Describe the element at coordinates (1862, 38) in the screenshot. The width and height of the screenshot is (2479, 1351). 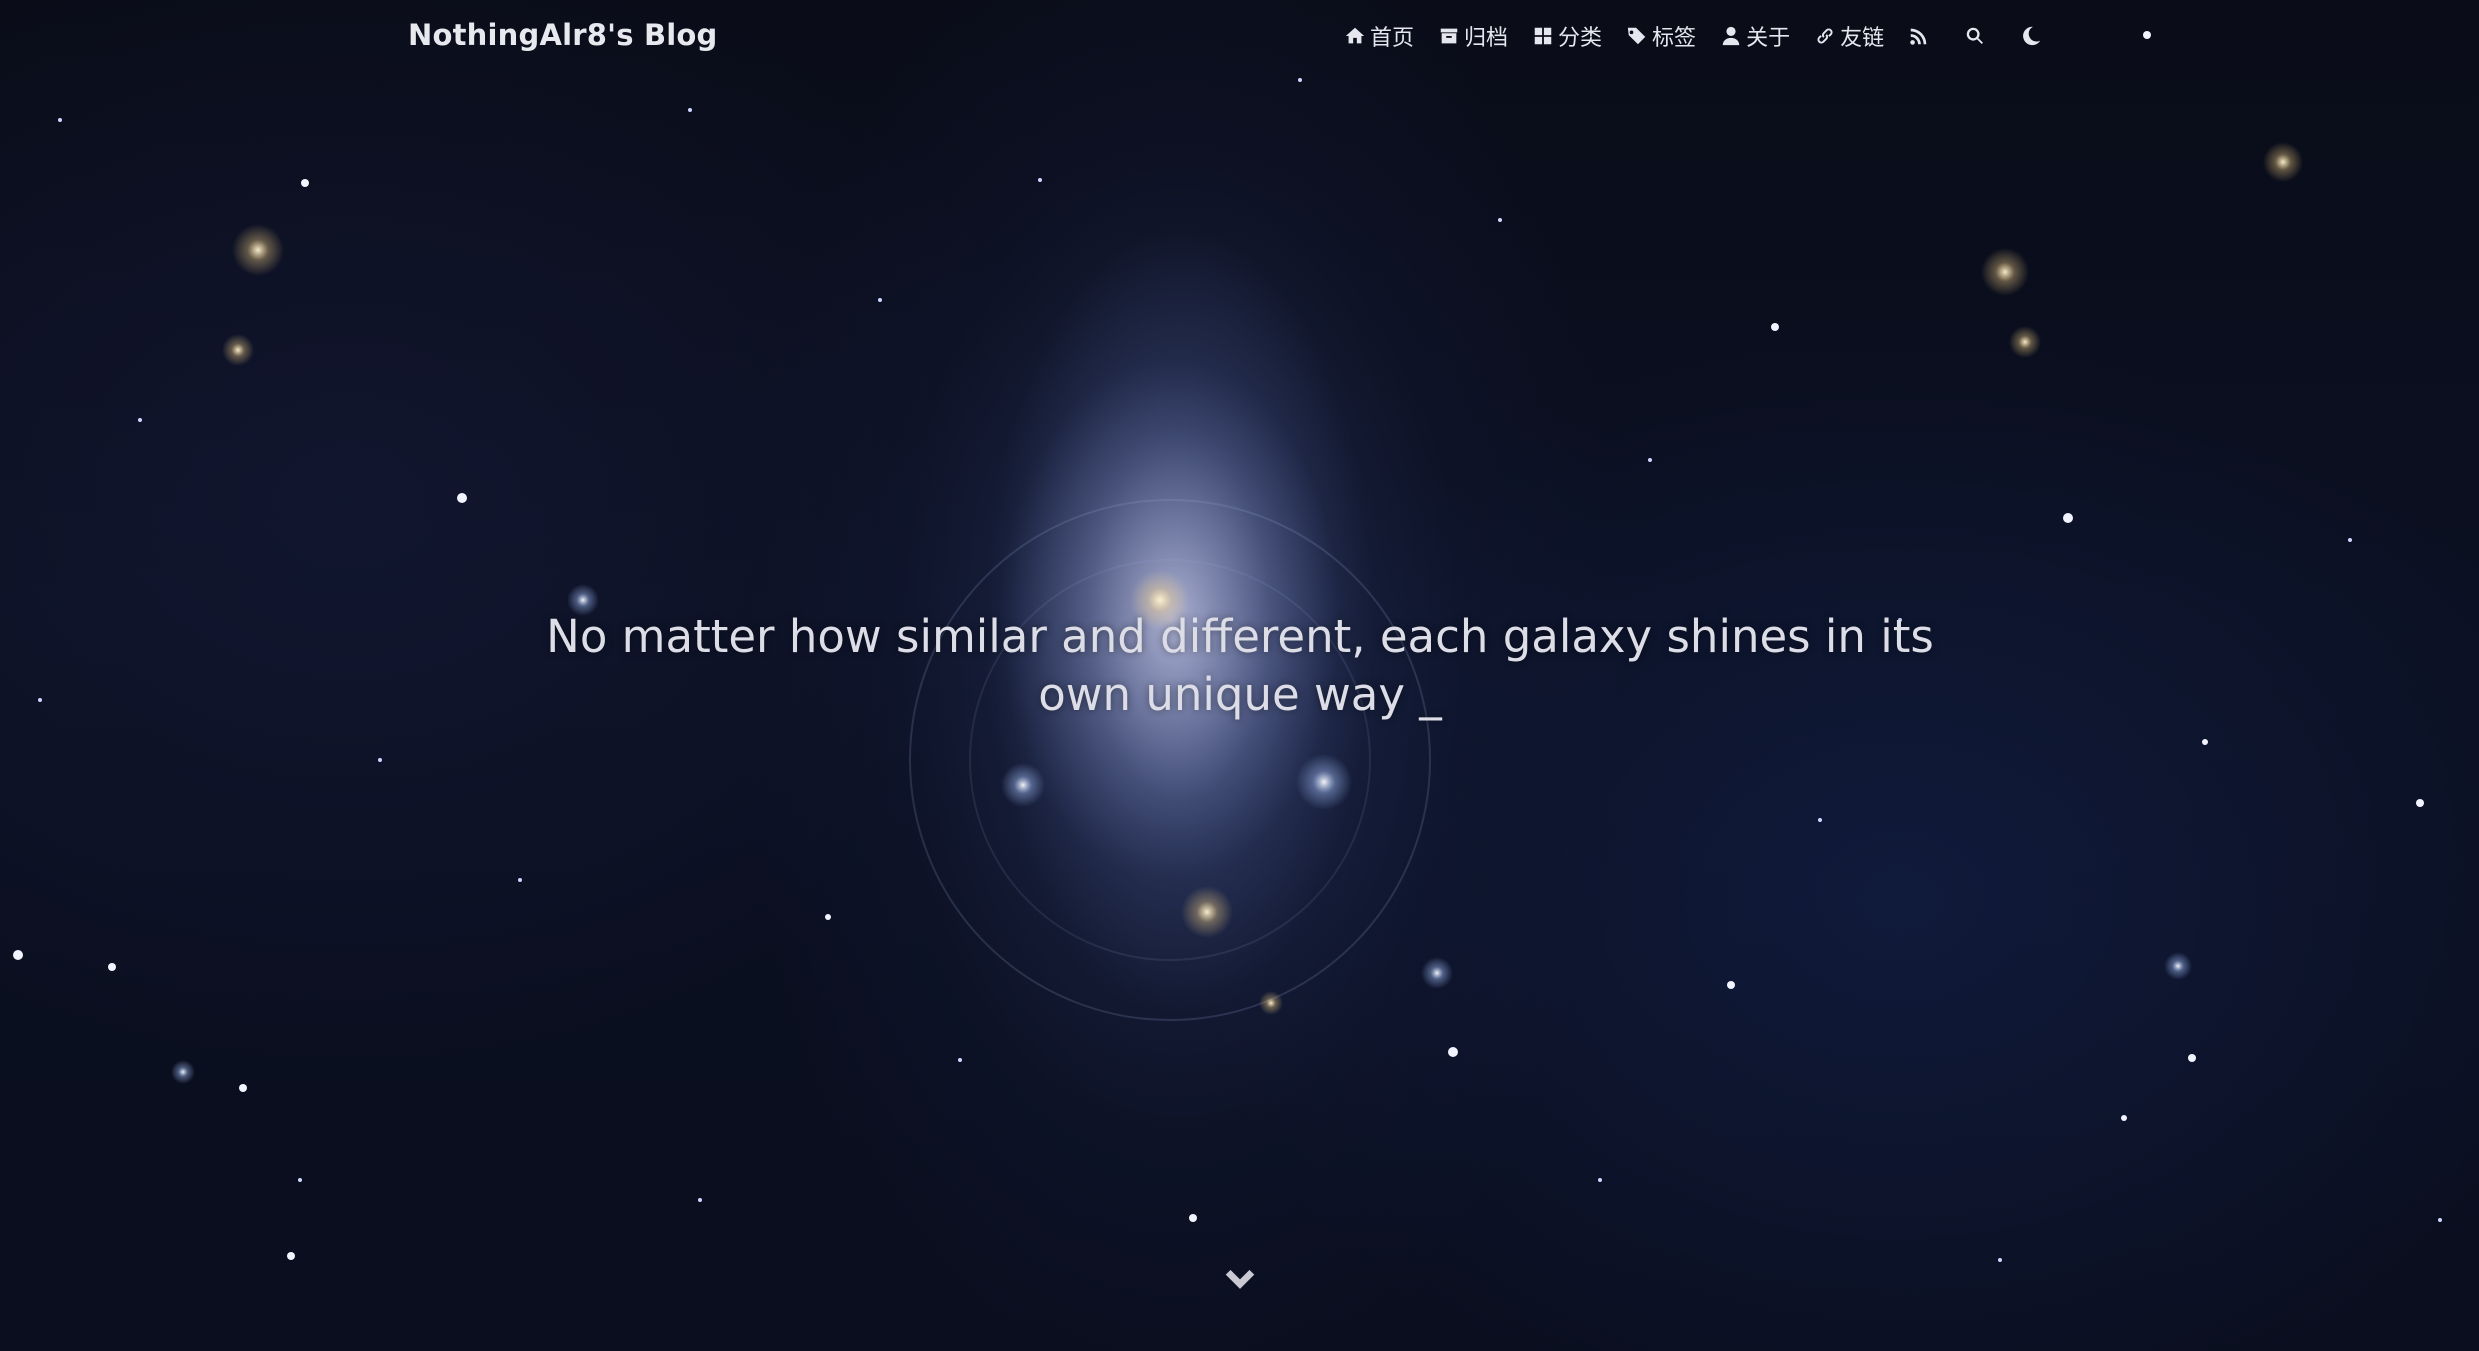
I see `nav-item-label: 友链` at that location.